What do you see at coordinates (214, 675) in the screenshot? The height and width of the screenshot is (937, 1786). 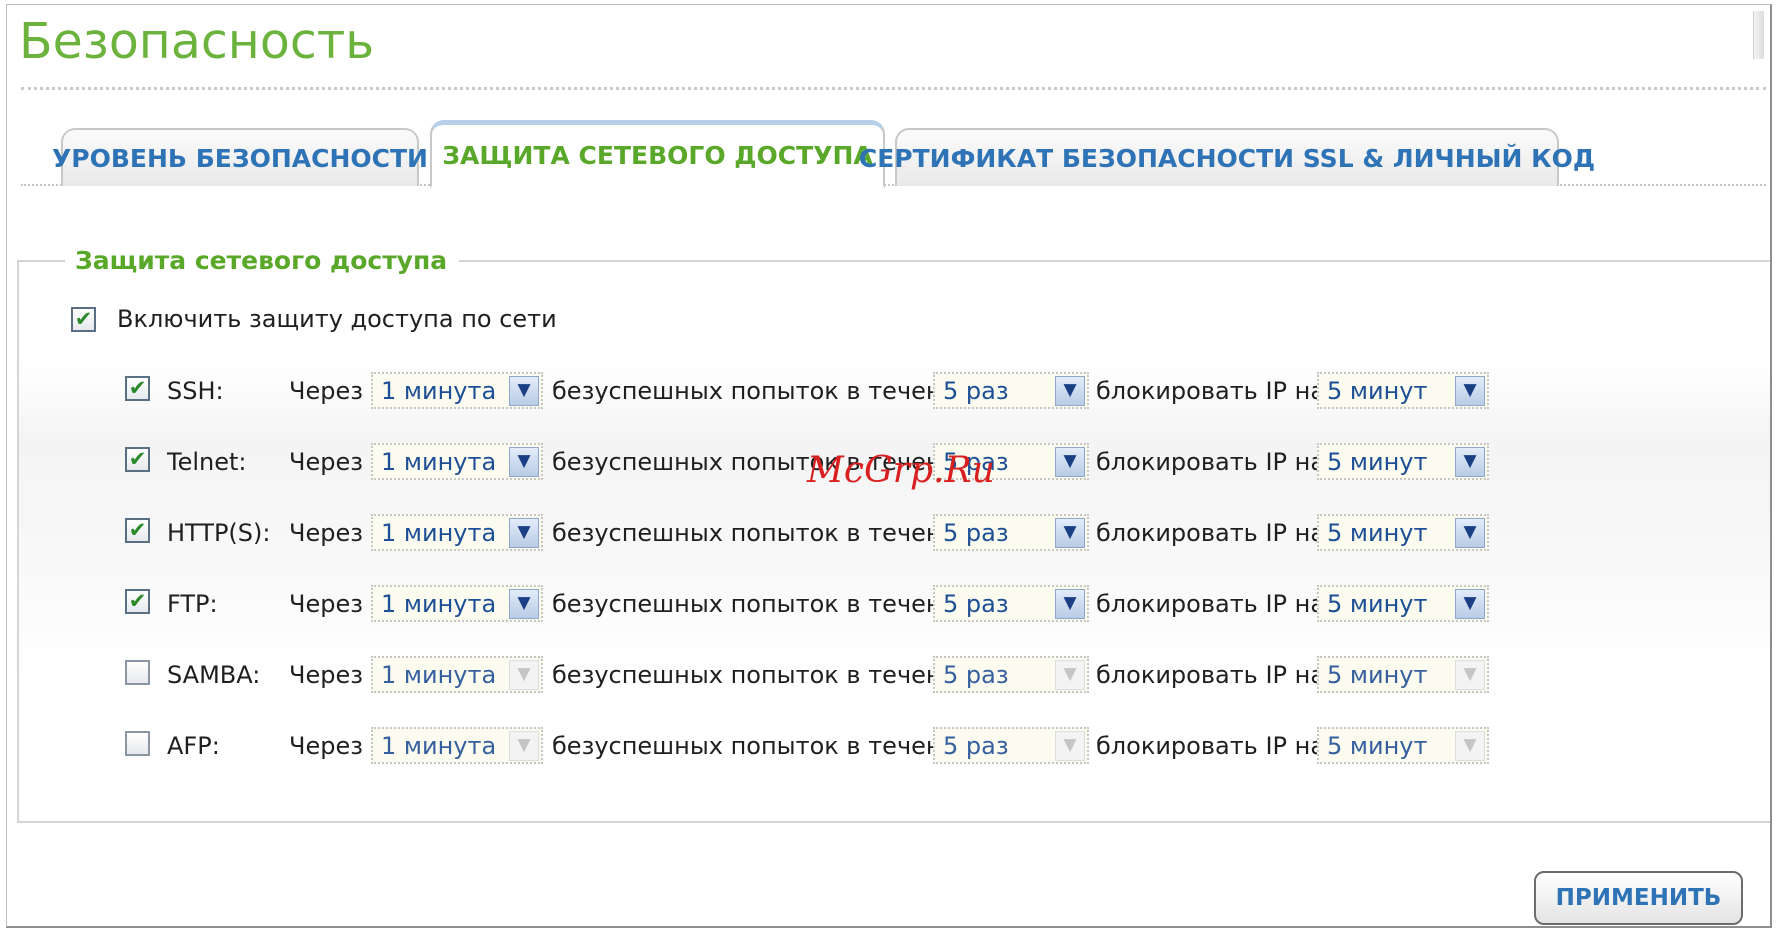 I see `service-name: SAMBA:` at bounding box center [214, 675].